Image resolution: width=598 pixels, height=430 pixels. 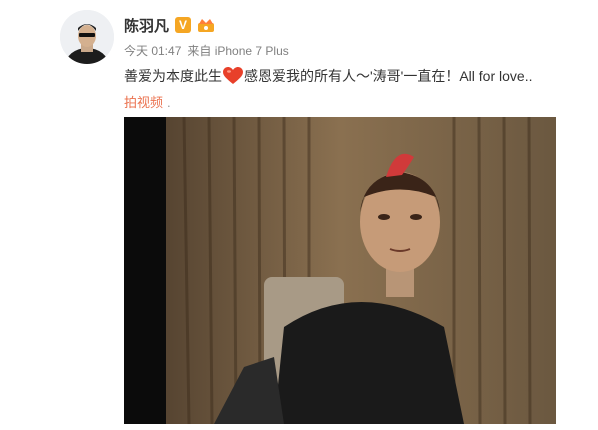 What do you see at coordinates (233, 75) in the screenshot?
I see `heart-emoji-icon` at bounding box center [233, 75].